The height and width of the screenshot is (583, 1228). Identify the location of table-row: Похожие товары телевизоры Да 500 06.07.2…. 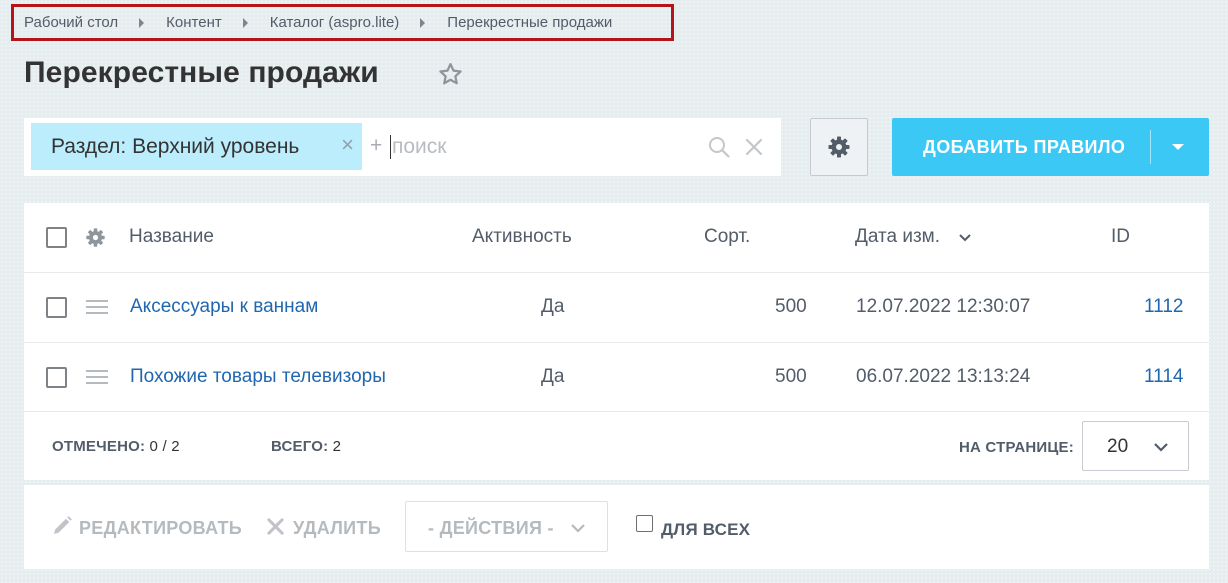
(616, 376).